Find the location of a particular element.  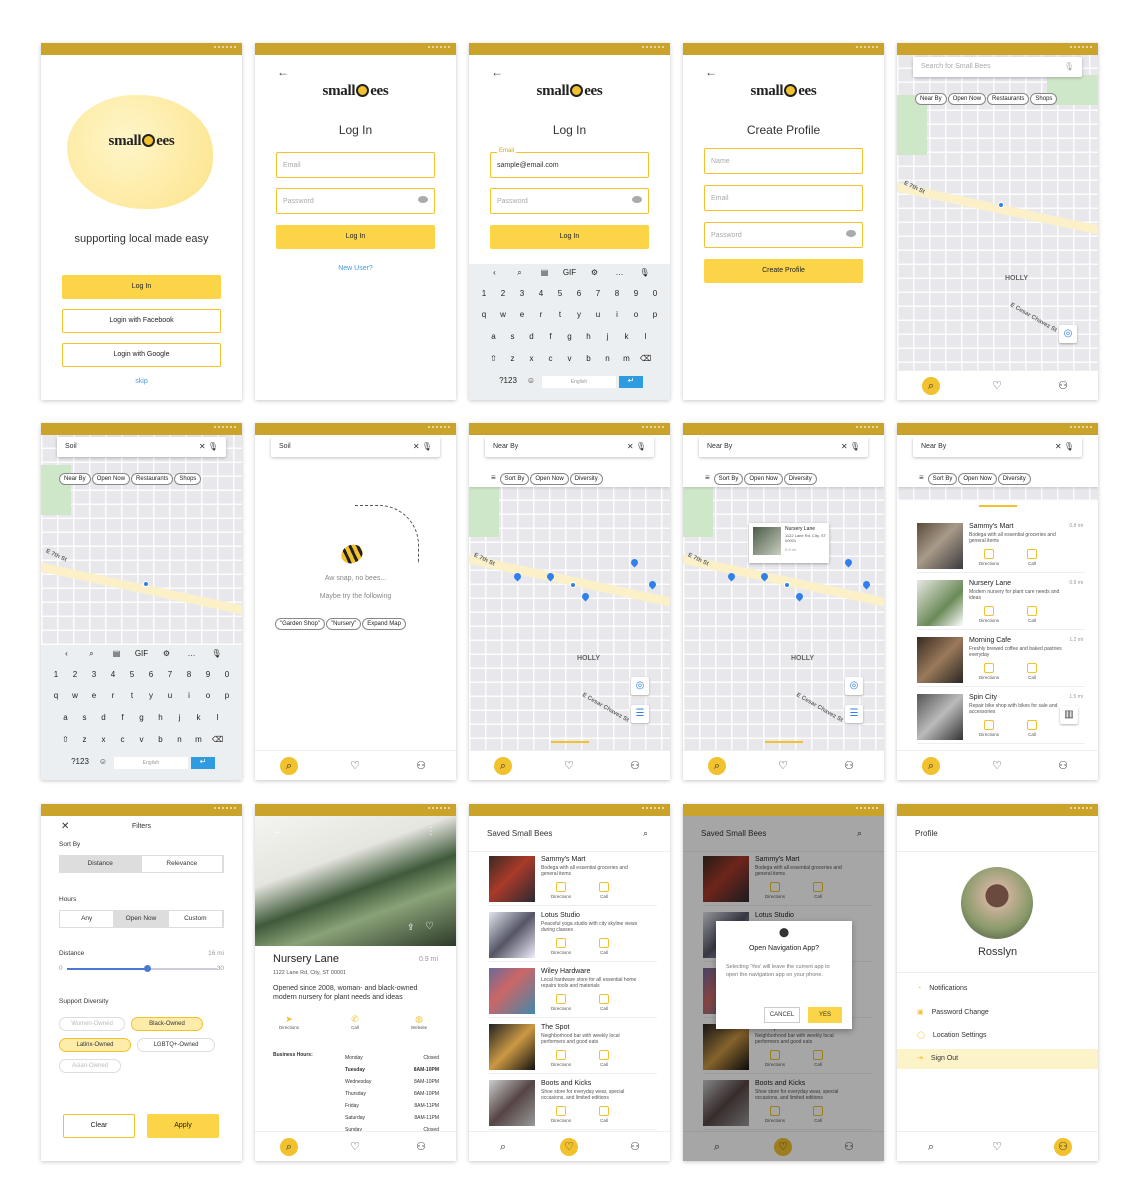

enter-key: ↵ is located at coordinates (203, 763).